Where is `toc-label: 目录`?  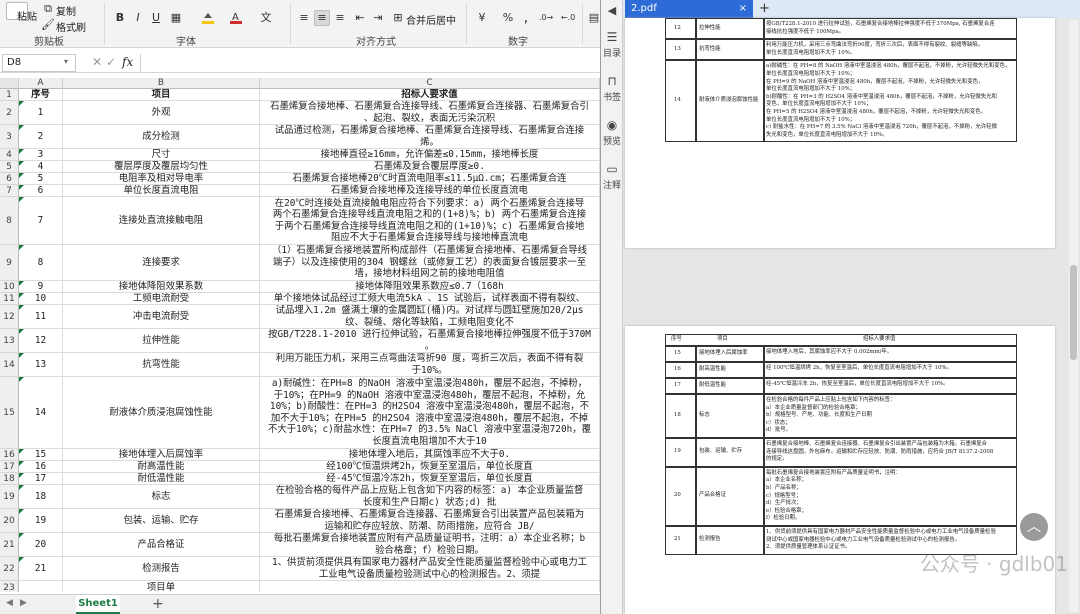
toc-label: 目录 is located at coordinates (612, 52).